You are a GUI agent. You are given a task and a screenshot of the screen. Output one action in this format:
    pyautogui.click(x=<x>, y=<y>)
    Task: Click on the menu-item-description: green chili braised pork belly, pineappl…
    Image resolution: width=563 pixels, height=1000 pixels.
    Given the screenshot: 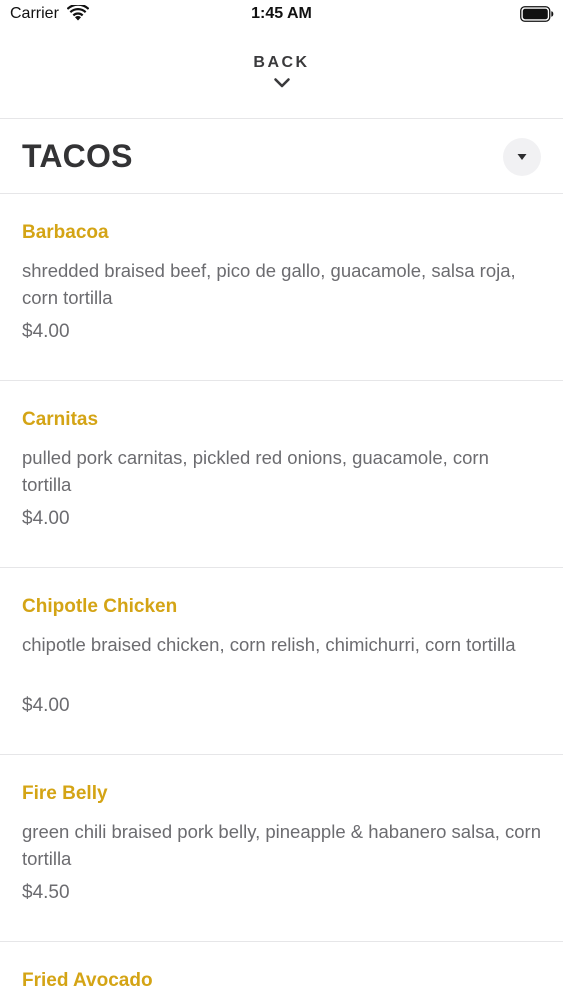 What is the action you would take?
    pyautogui.click(x=282, y=845)
    